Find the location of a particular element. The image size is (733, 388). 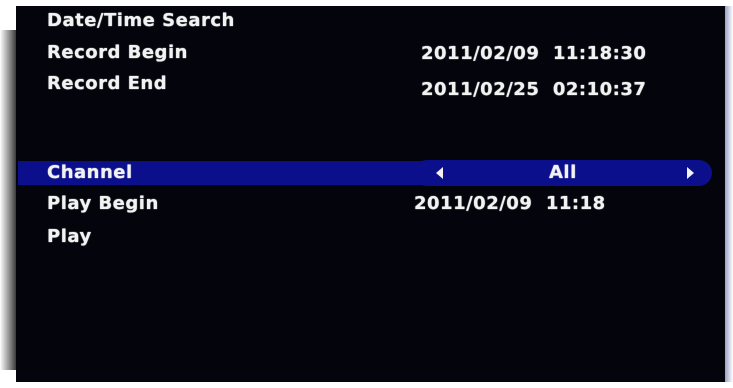

arrow-left-icon is located at coordinates (439, 173).